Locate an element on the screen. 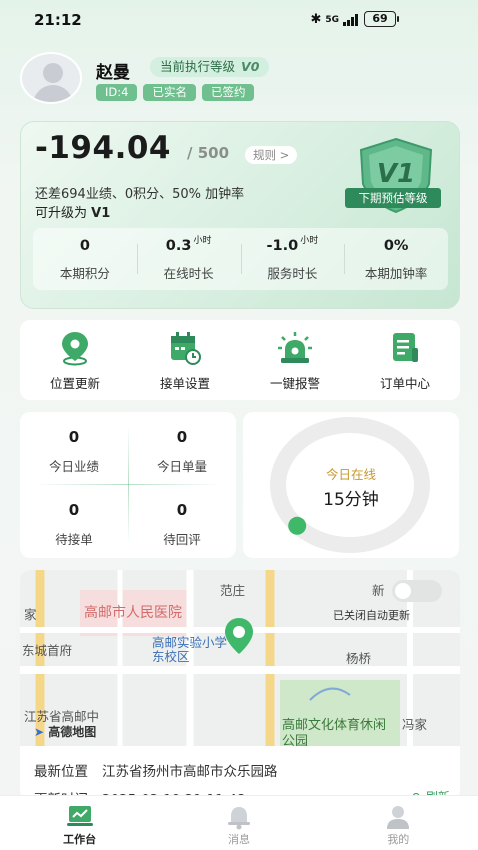 Image resolution: width=478 pixels, height=850 pixels. location-key: 最新位置 is located at coordinates (61, 772).